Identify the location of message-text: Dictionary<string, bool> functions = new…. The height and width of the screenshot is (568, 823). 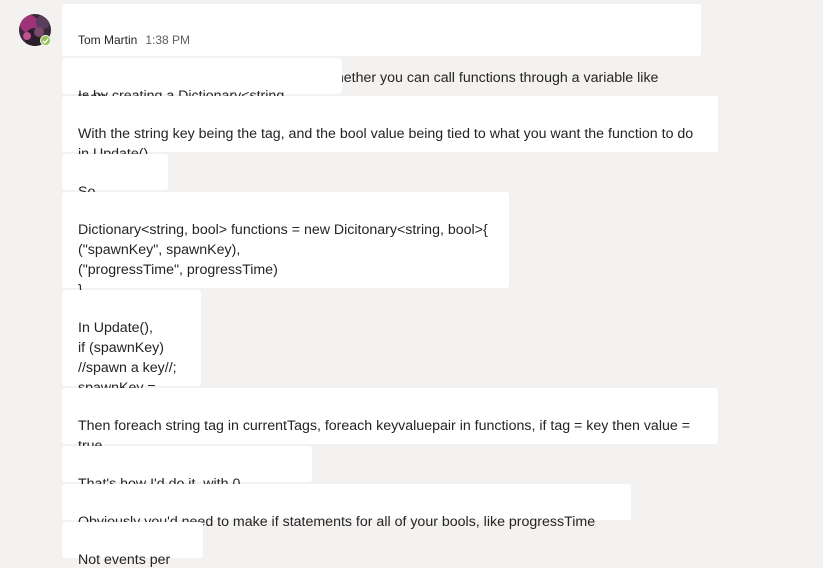
(283, 260).